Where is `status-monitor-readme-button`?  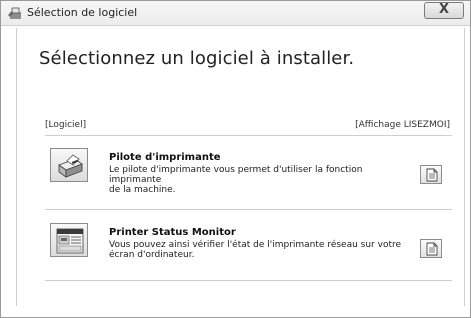 status-monitor-readme-button is located at coordinates (431, 248).